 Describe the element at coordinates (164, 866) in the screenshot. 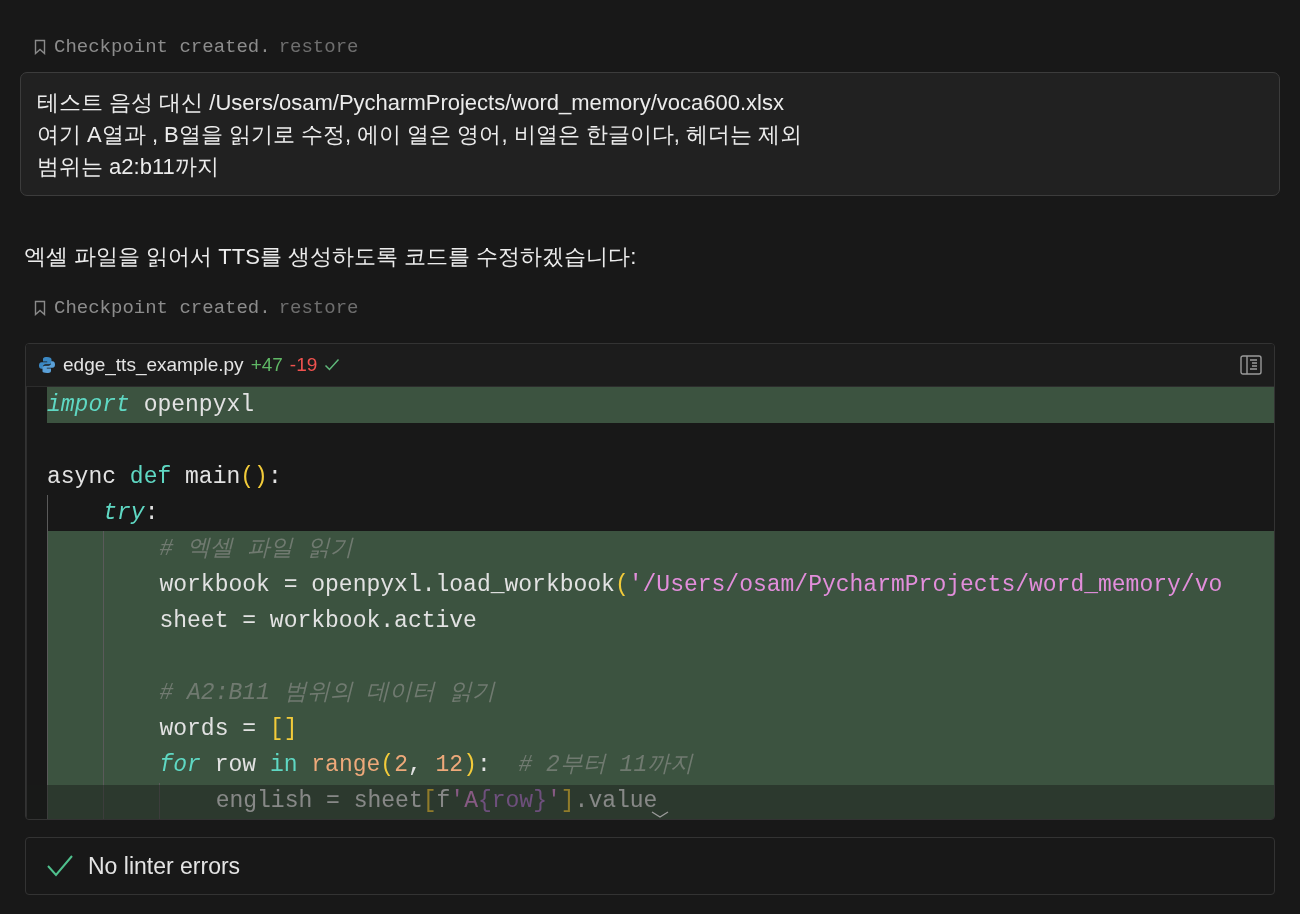

I see `linter-status: No linter errors` at that location.